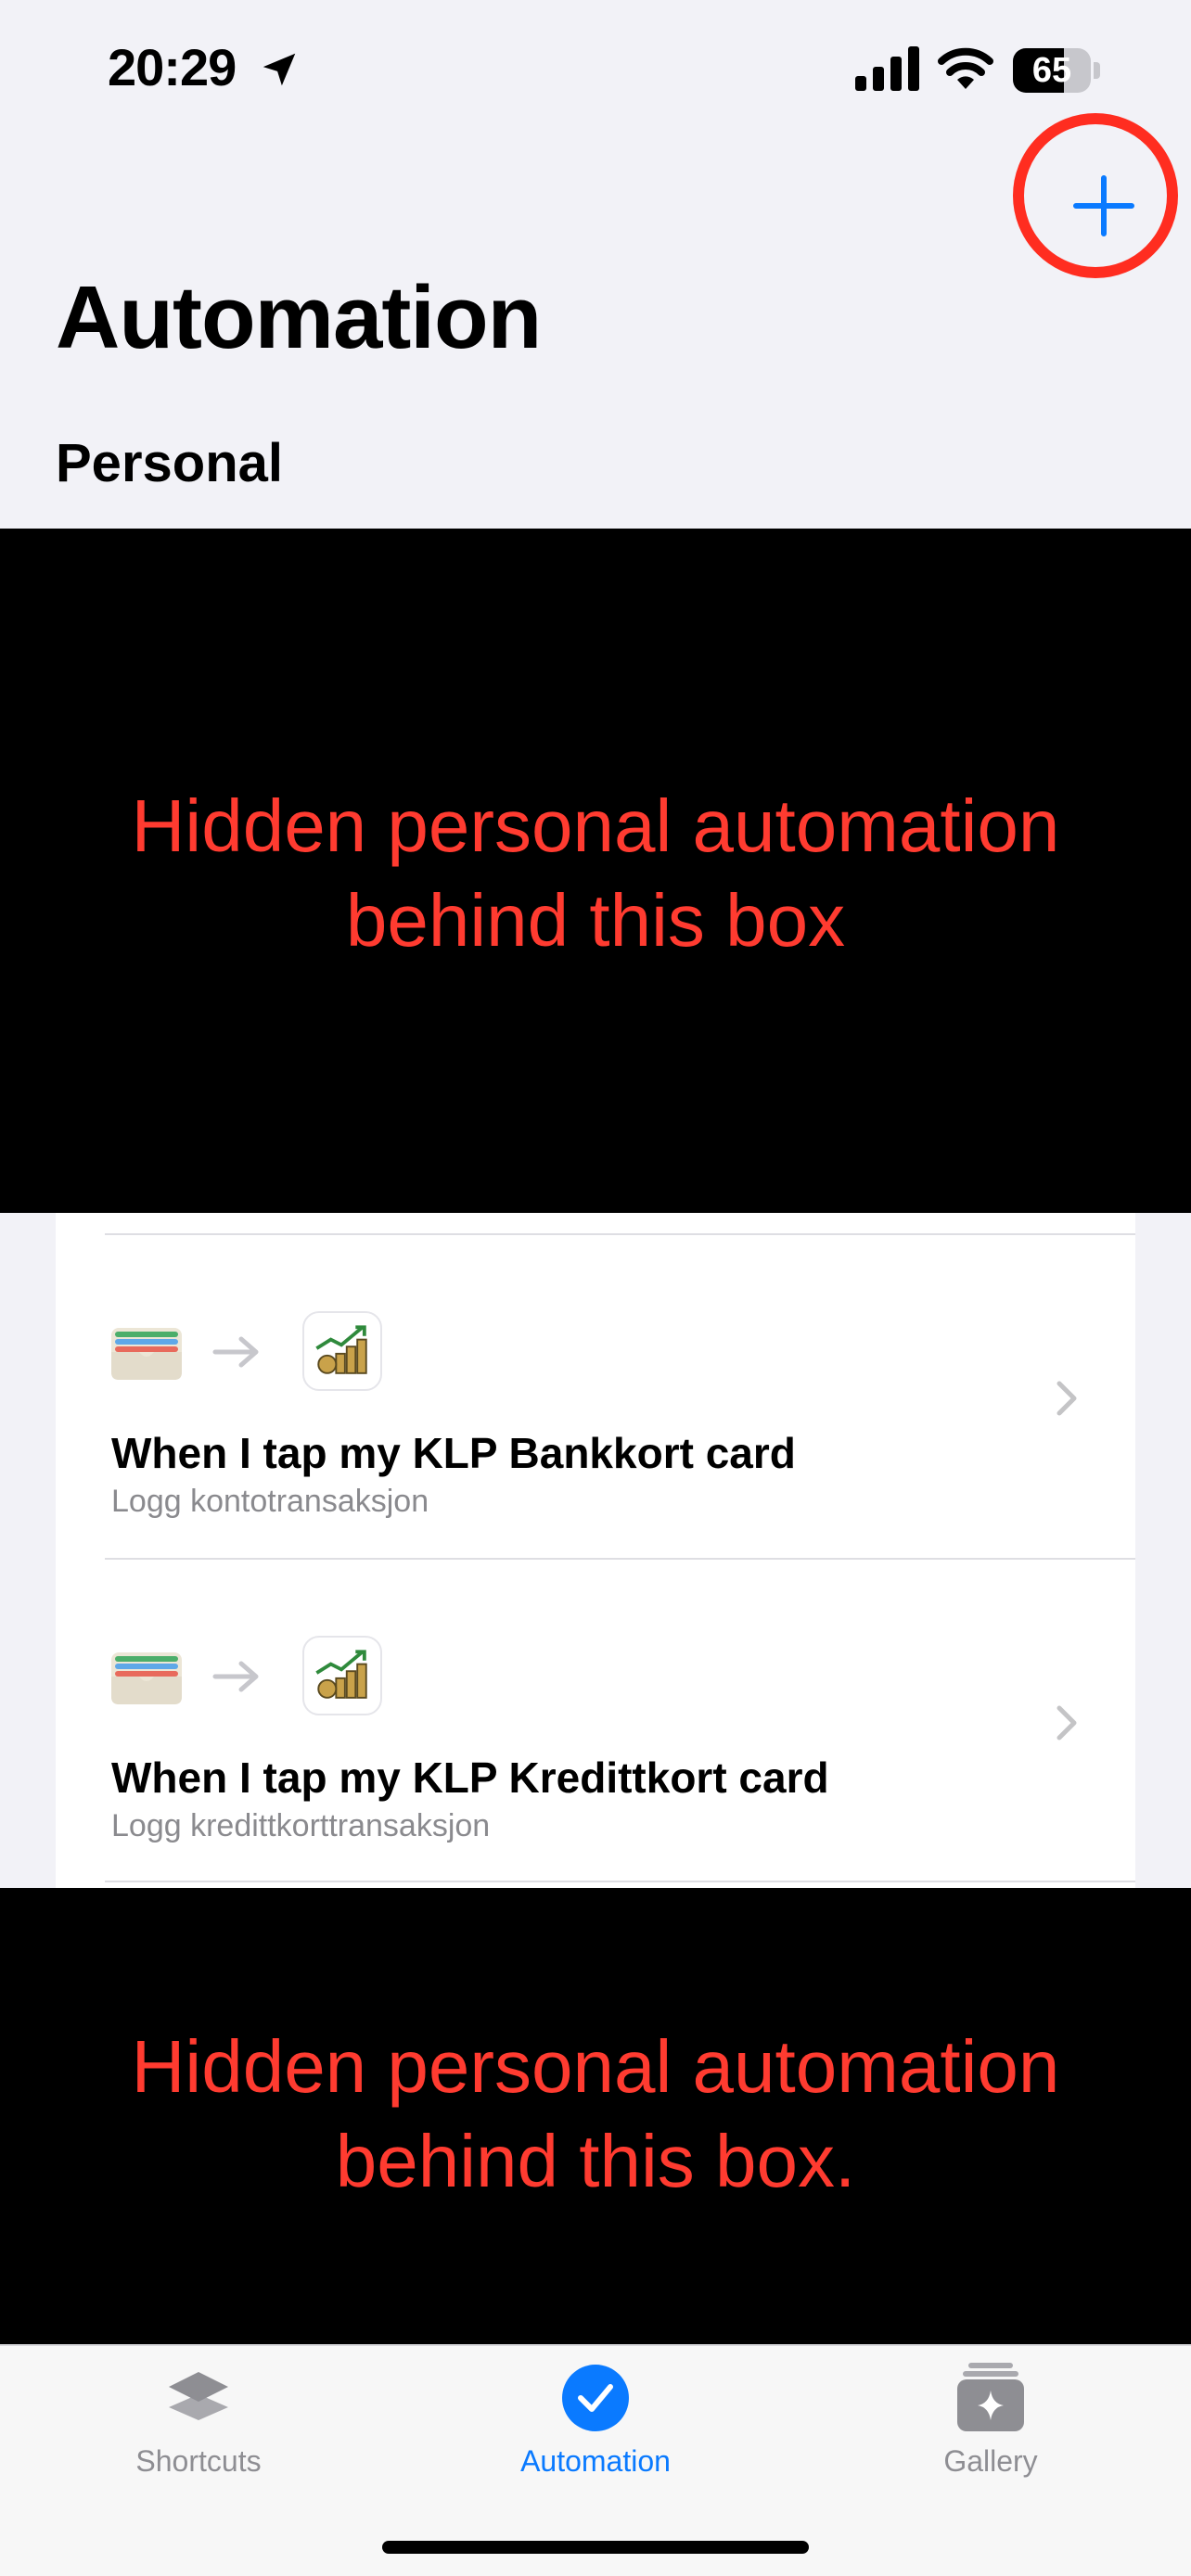 Image resolution: width=1191 pixels, height=2576 pixels. Describe the element at coordinates (198, 2396) in the screenshot. I see `layers-icon` at that location.